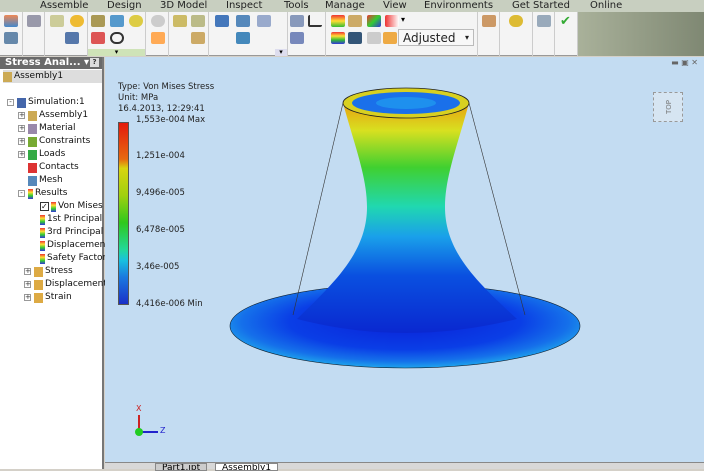  What do you see at coordinates (281, 52) in the screenshot?
I see `expander: ▾` at bounding box center [281, 52].